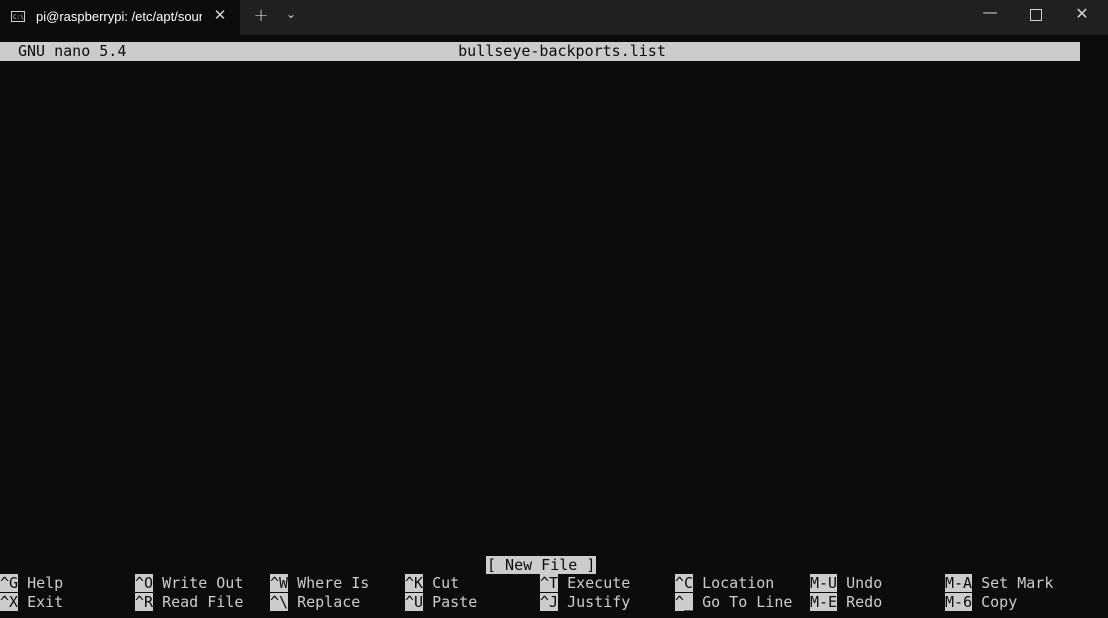 The image size is (1108, 618). Describe the element at coordinates (291, 14) in the screenshot. I see `tab-dropdown-icon: ⌄` at that location.